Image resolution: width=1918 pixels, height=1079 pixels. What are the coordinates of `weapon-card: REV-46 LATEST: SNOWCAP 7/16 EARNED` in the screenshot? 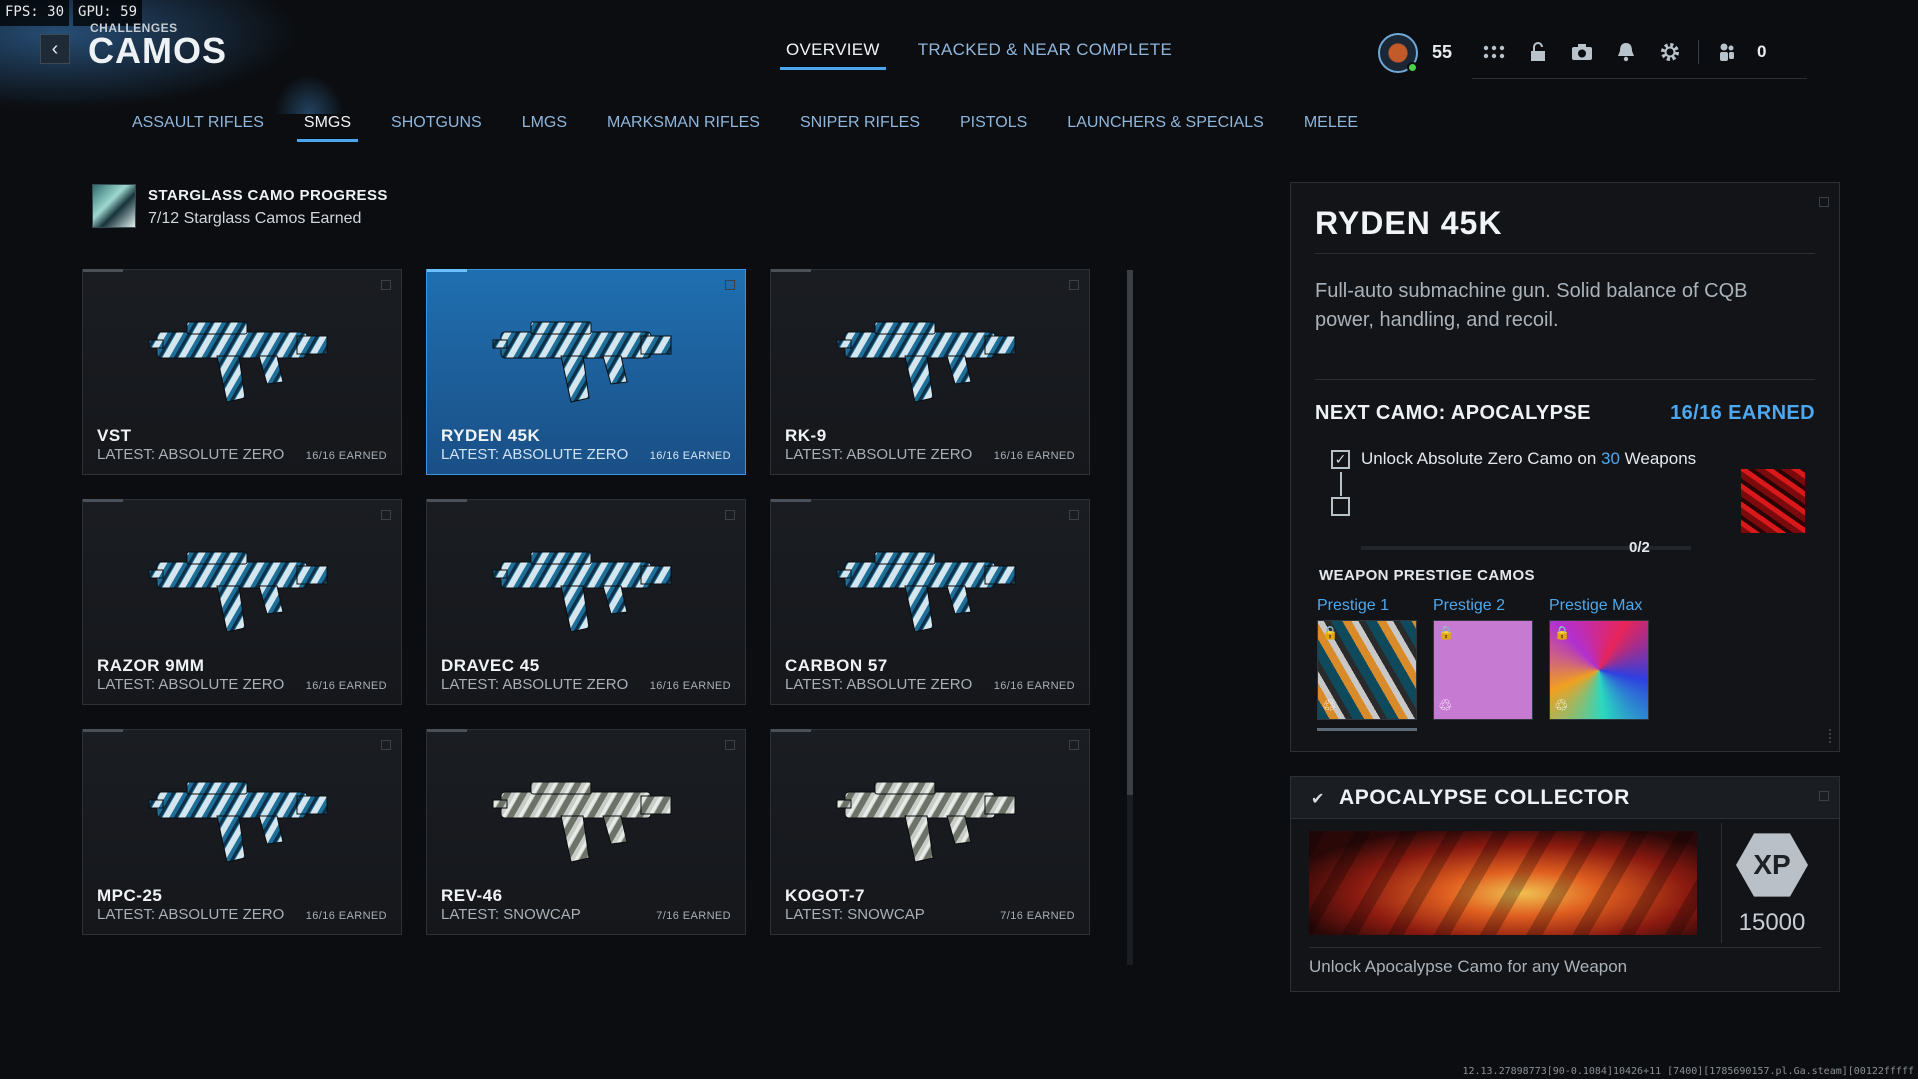 It's located at (586, 832).